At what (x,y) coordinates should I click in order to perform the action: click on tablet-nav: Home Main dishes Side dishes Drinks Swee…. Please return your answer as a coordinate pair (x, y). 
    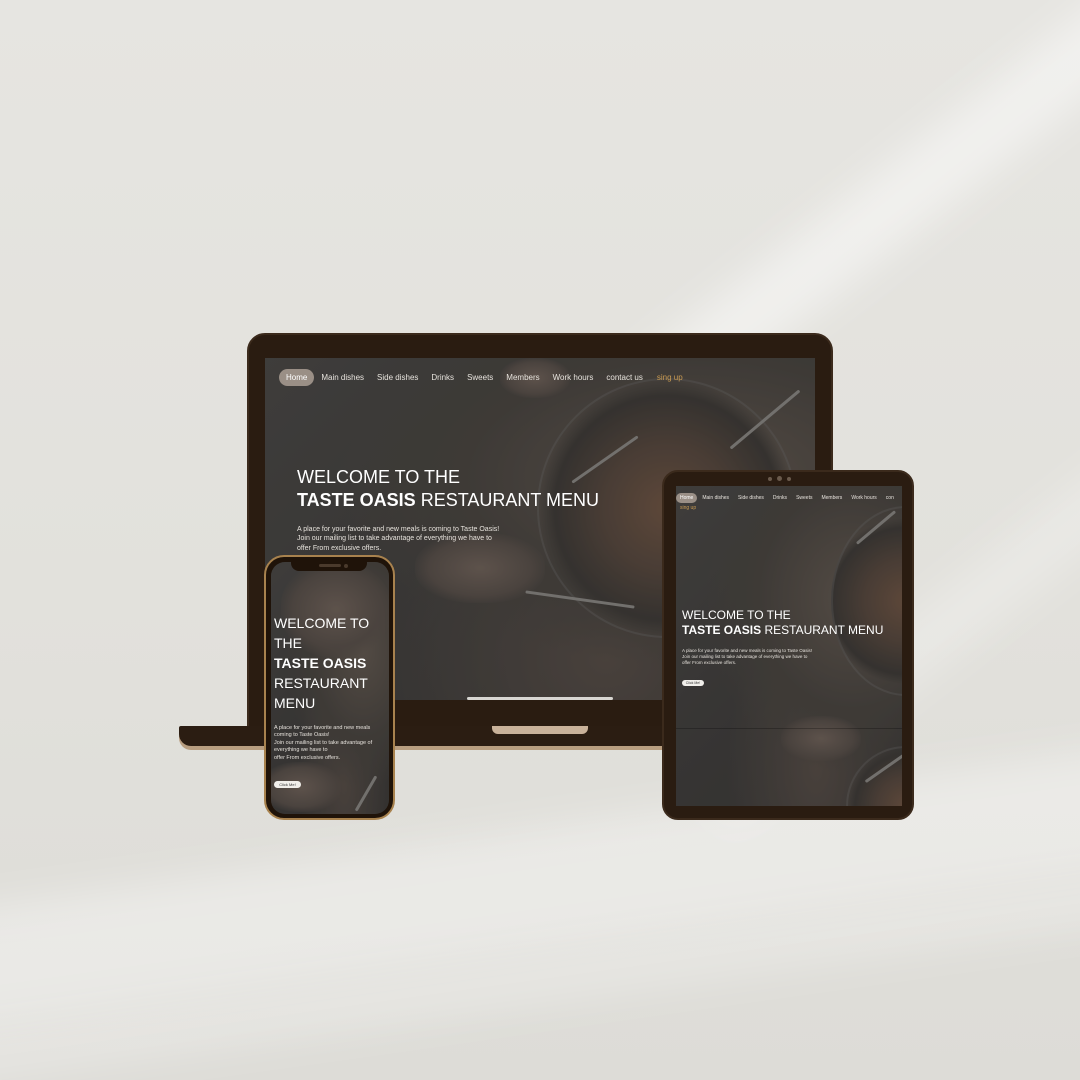
    Looking at the image, I should click on (785, 498).